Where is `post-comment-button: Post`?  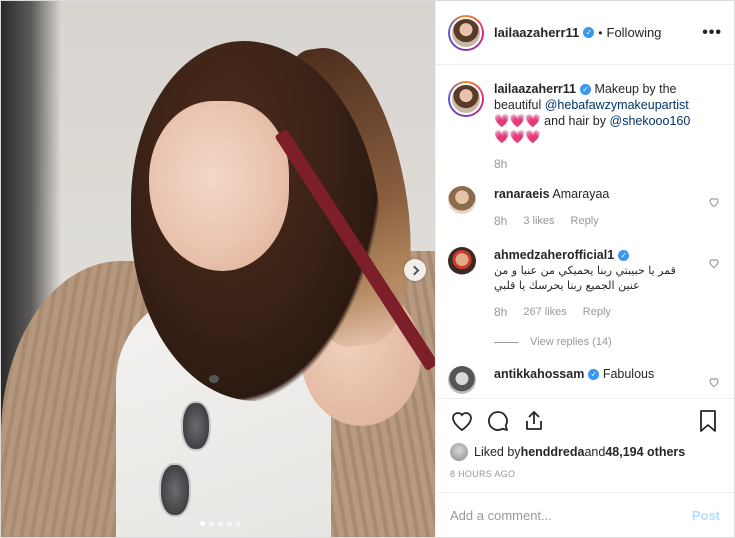
post-comment-button: Post is located at coordinates (706, 515).